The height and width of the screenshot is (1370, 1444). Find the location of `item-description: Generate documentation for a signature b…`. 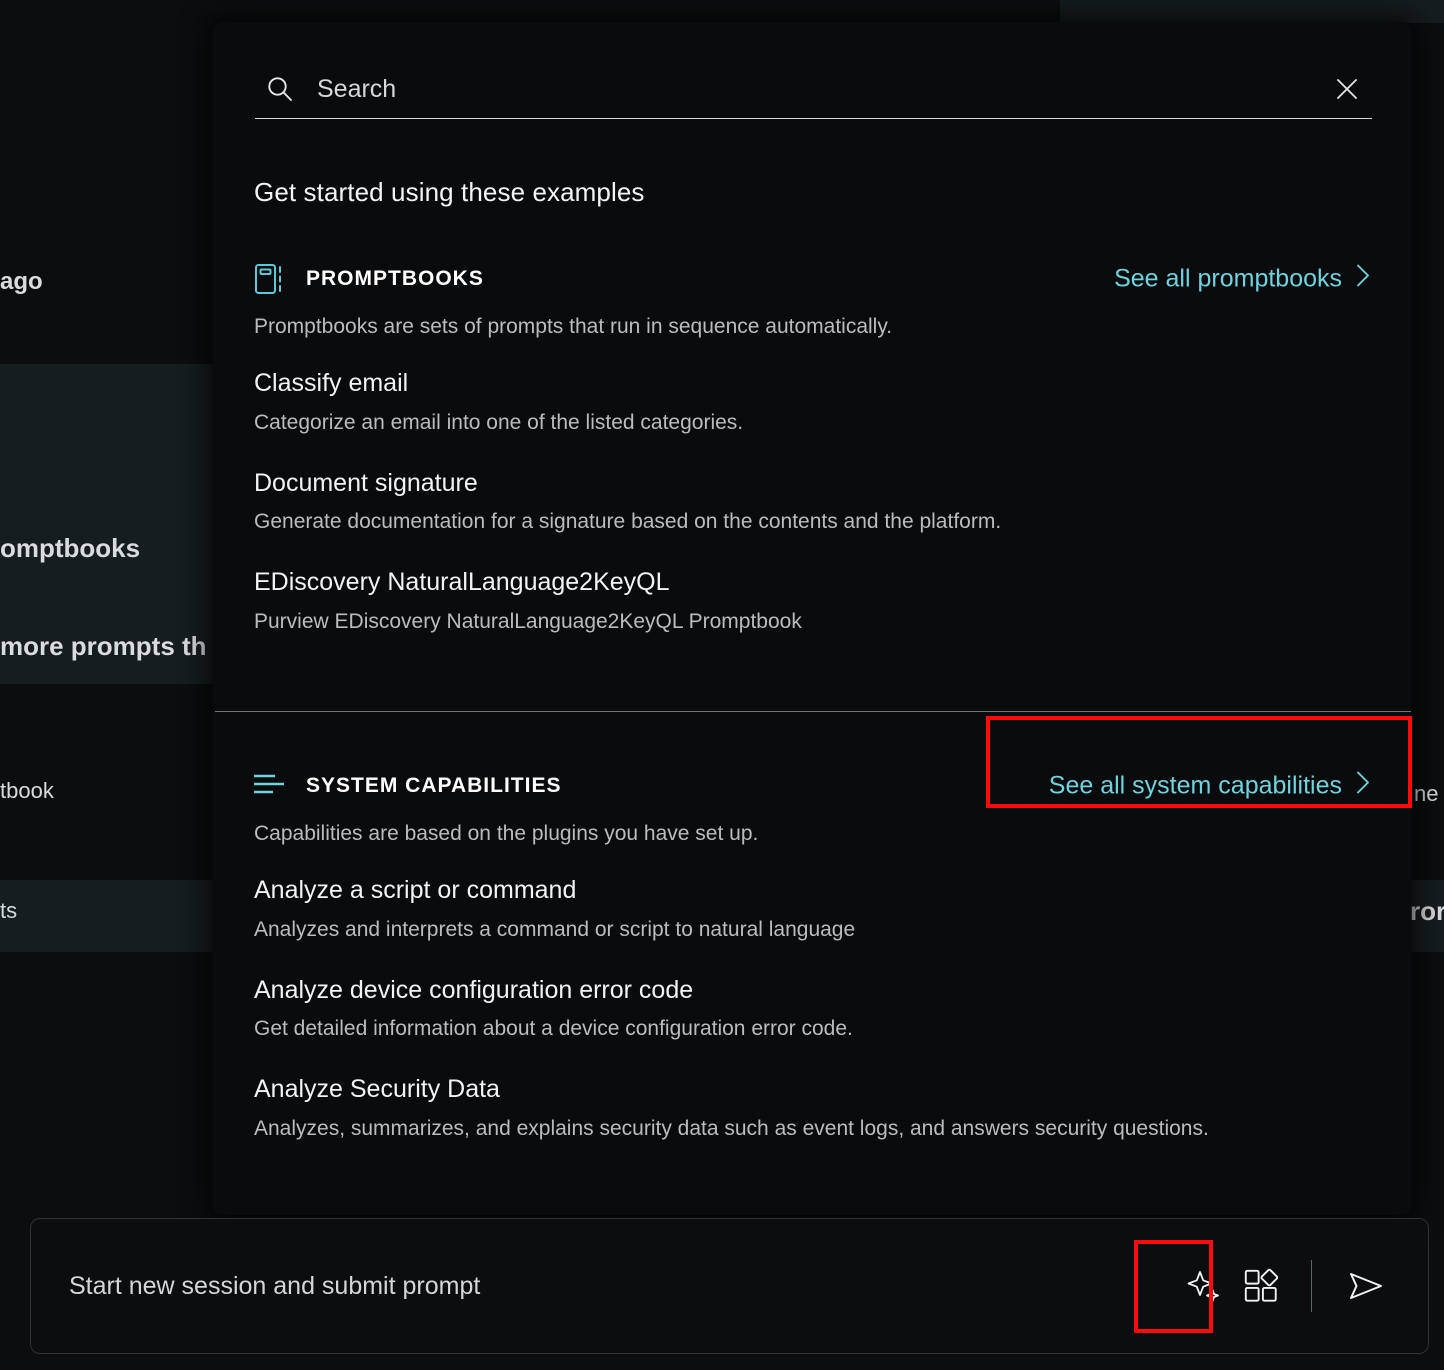

item-description: Generate documentation for a signature b… is located at coordinates (628, 522).